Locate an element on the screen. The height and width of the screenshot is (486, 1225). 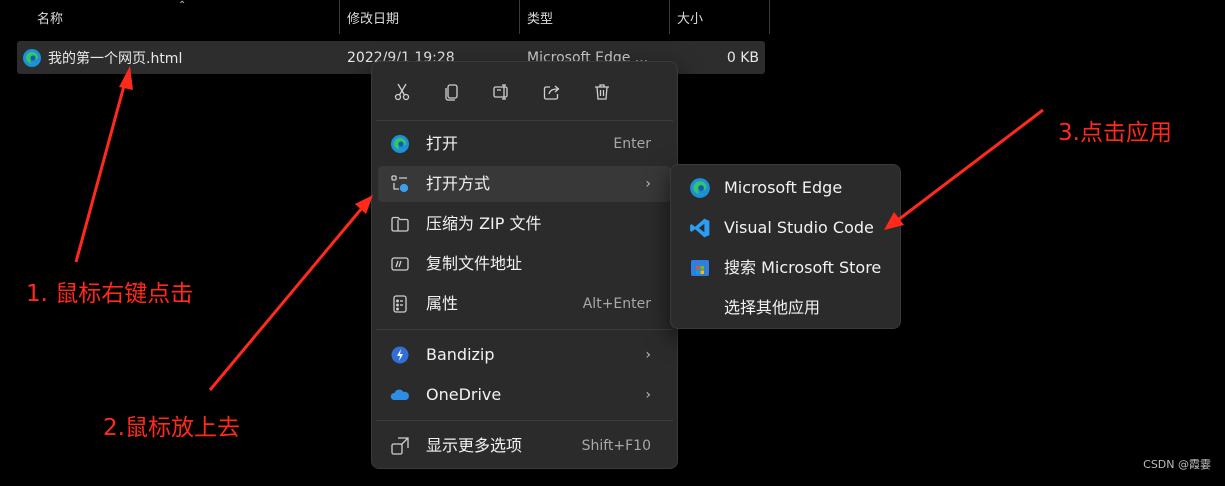
watermark: CSDN @霞霎 is located at coordinates (1177, 464).